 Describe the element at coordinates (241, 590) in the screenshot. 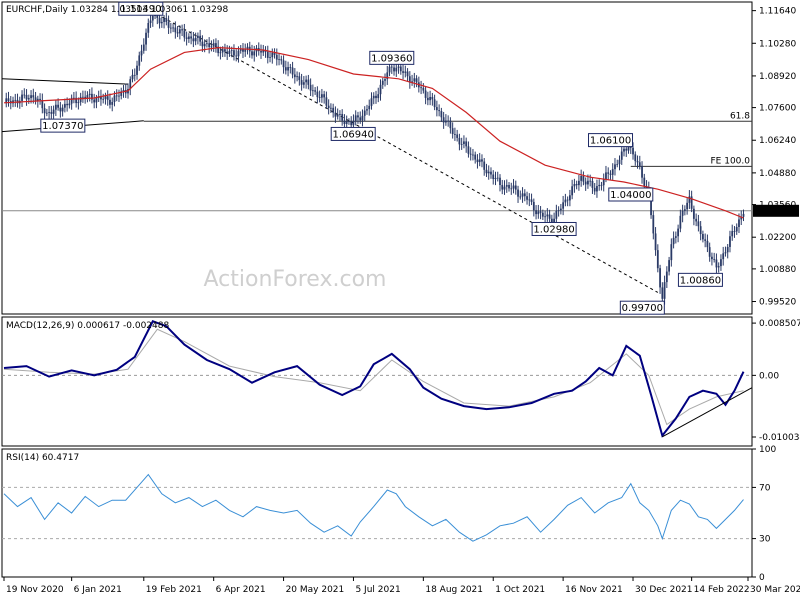

I see `x-tick-label: 6 Apr 2021` at that location.